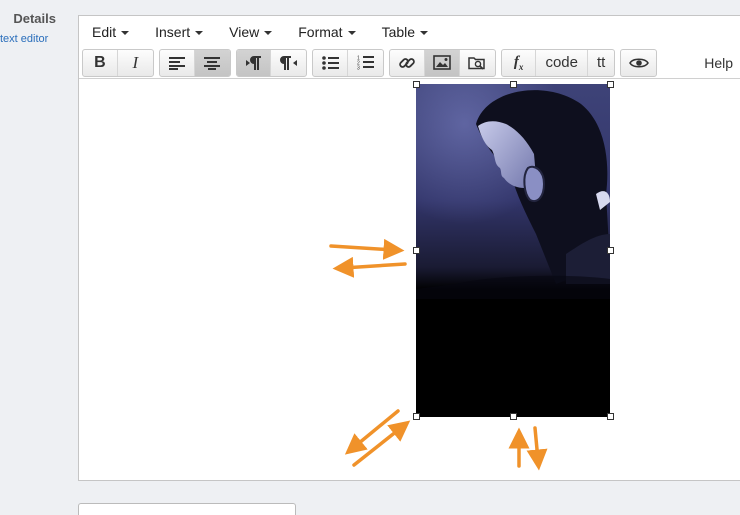 This screenshot has width=740, height=515. I want to click on annotation-arrows, so click(438, 354).